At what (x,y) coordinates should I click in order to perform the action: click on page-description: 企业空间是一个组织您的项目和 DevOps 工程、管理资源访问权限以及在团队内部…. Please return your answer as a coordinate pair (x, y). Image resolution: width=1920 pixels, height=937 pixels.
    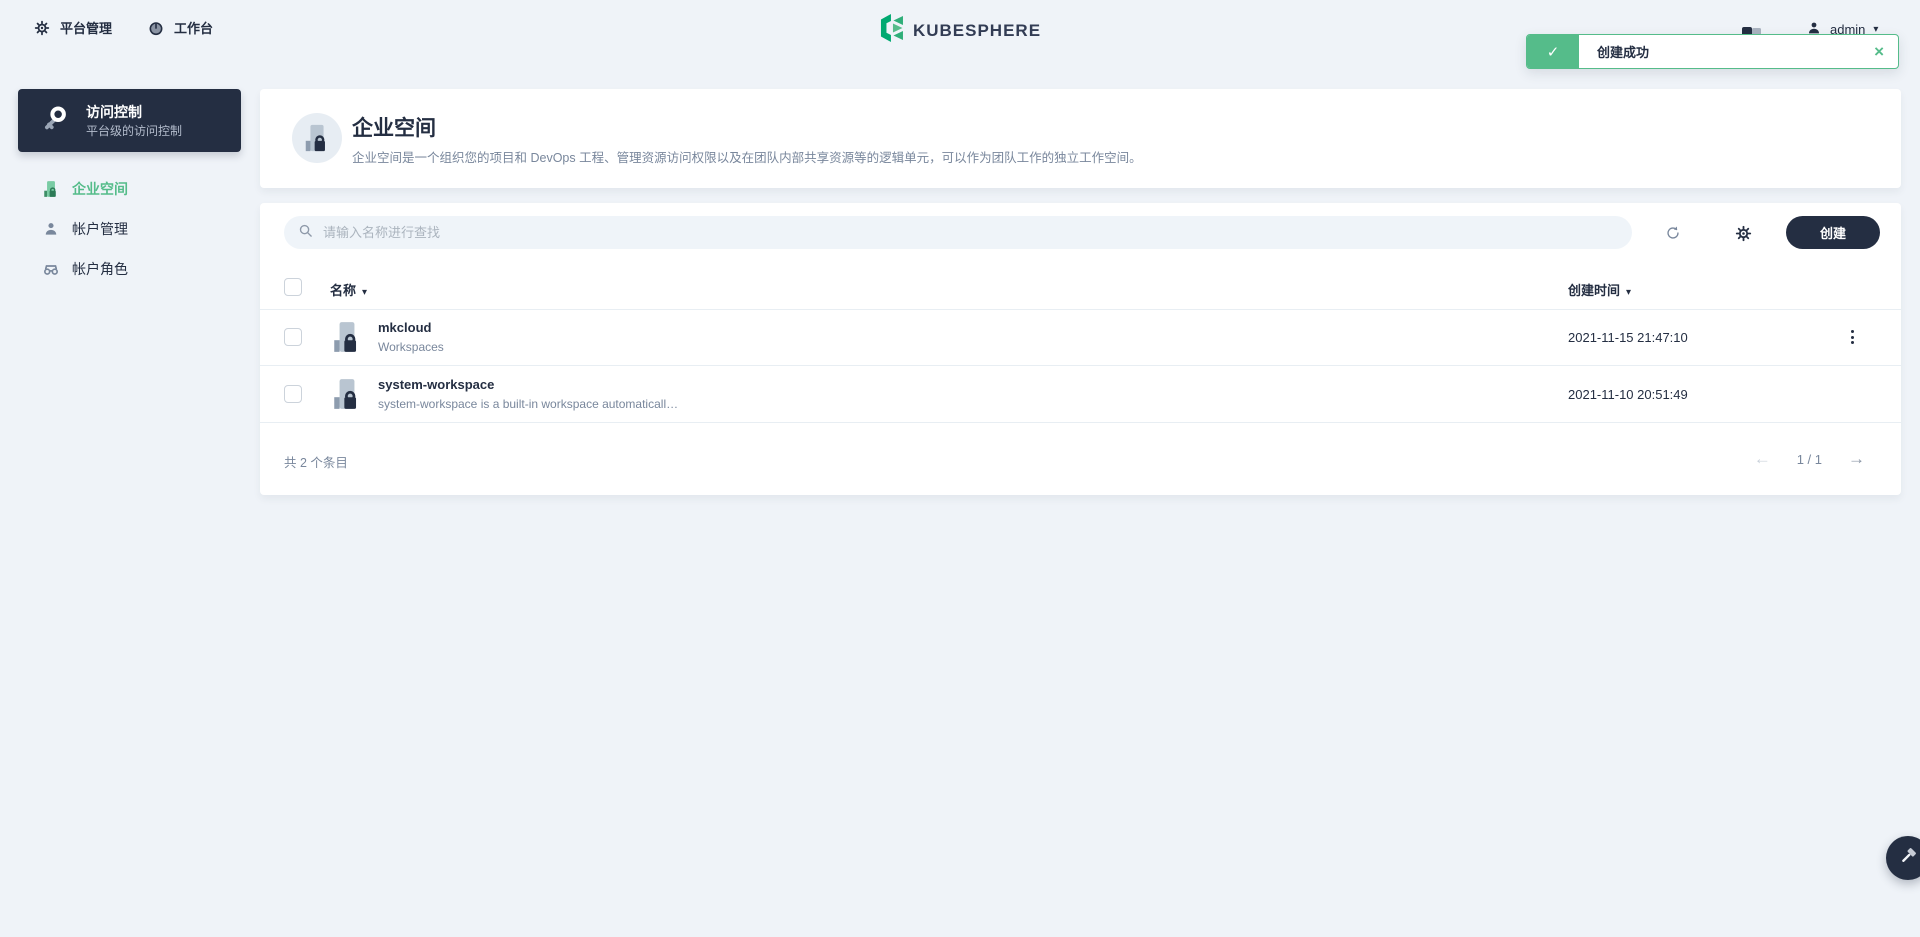
    Looking at the image, I should click on (747, 158).